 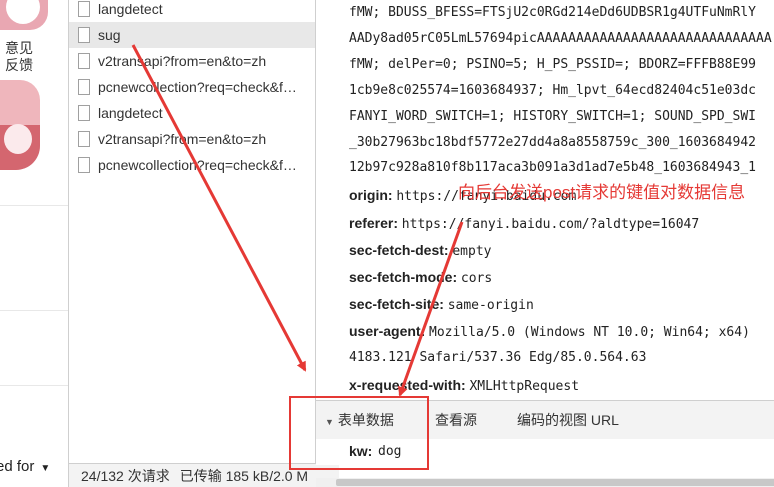 What do you see at coordinates (430, 309) in the screenshot?
I see `annotation-arrow` at bounding box center [430, 309].